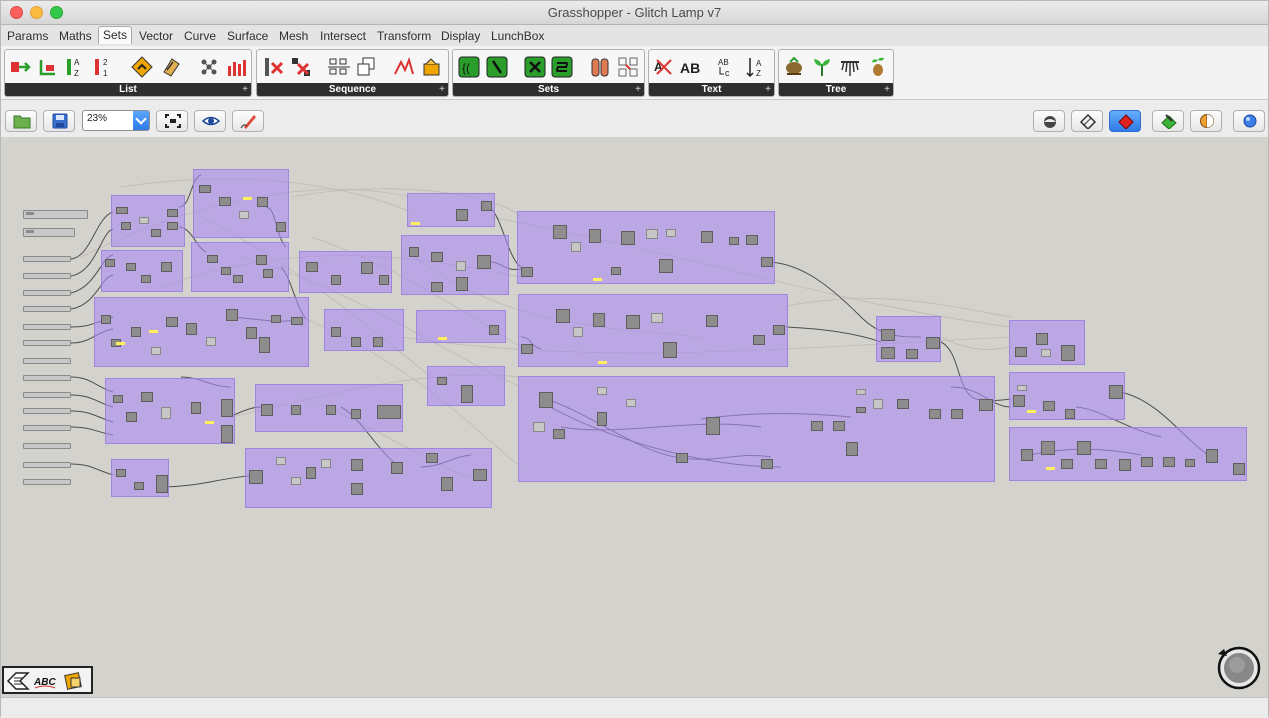  I want to click on zoom-dropdown-icon, so click(141, 120).